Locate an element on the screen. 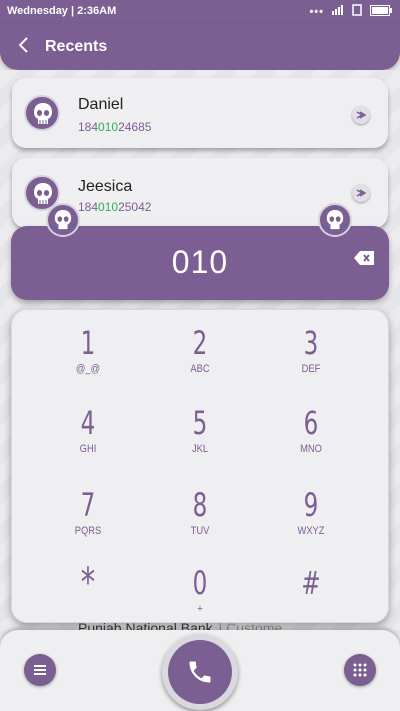 This screenshot has width=400, height=711. status-time: Wednesday | 2:36AM is located at coordinates (62, 11).